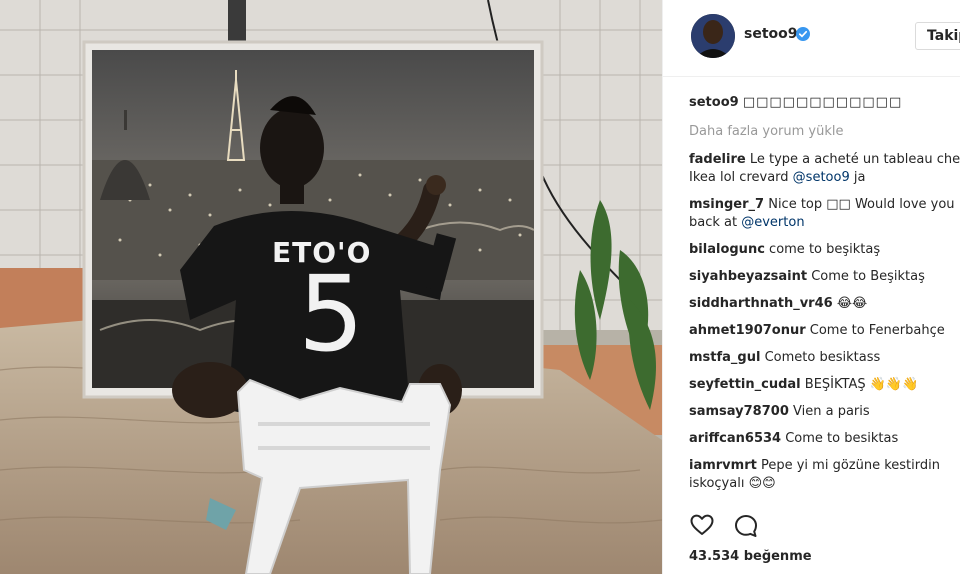  Describe the element at coordinates (819, 527) in the screenshot. I see `action-bar` at that location.